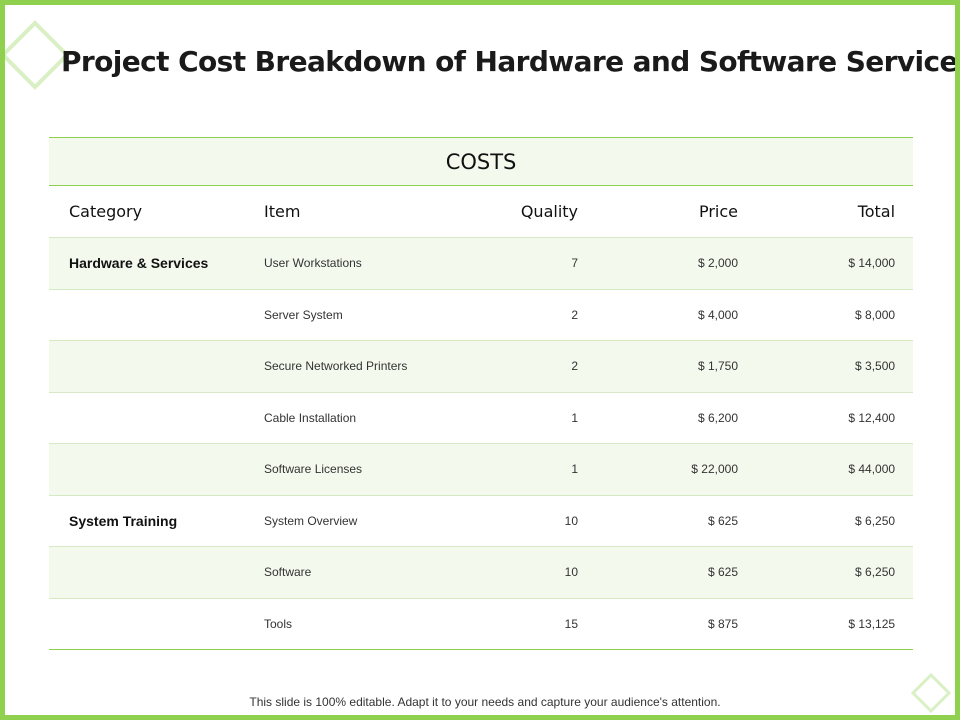 This screenshot has width=960, height=720. I want to click on total-cell: $ 3,500, so click(835, 366).